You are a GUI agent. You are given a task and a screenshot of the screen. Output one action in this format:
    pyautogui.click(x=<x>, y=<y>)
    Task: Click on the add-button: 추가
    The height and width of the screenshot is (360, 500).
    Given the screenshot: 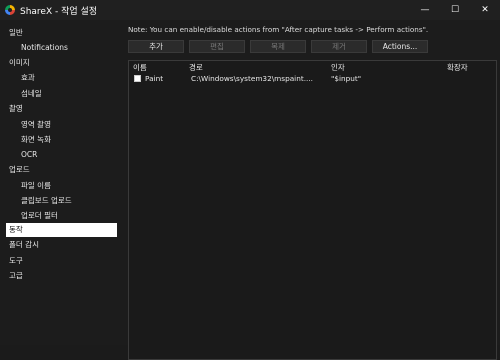 What is the action you would take?
    pyautogui.click(x=156, y=46)
    